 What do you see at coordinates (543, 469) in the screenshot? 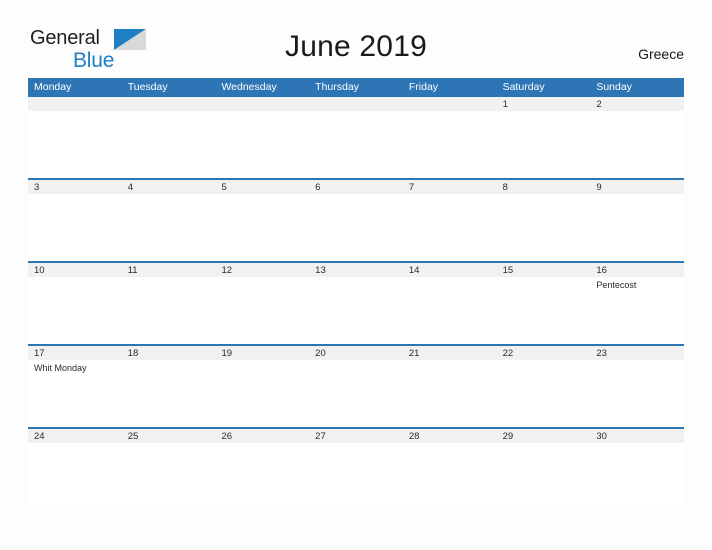
I see `calendar-day-cell: 29` at bounding box center [543, 469].